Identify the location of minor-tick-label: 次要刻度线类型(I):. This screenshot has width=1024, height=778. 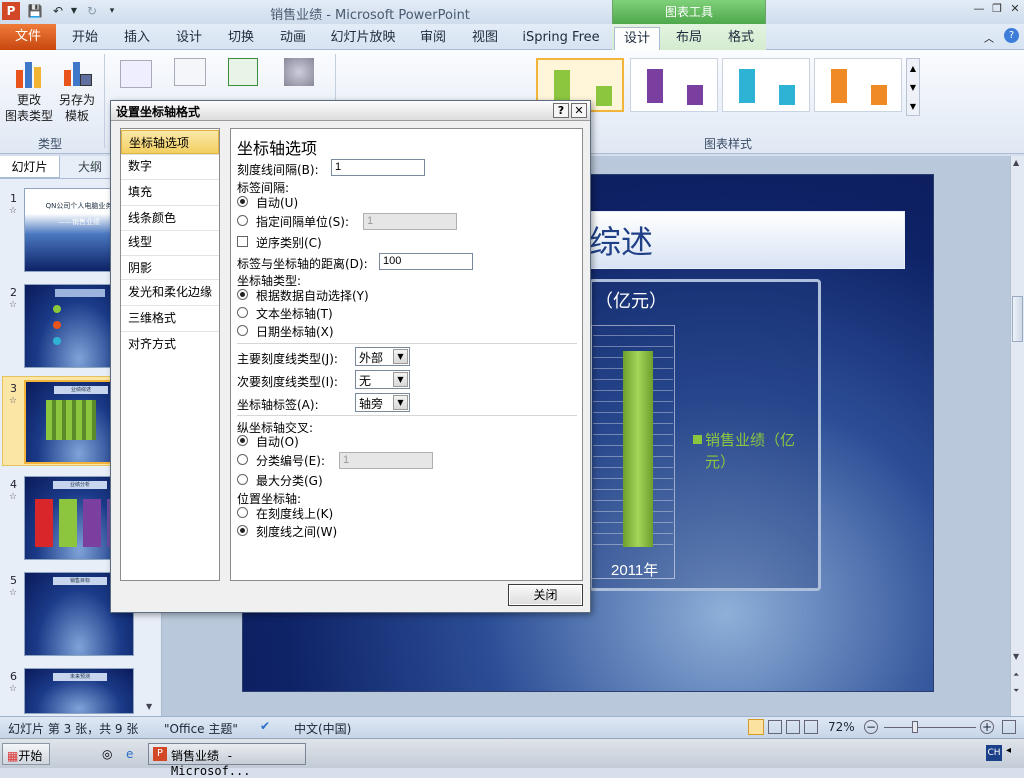
(287, 382).